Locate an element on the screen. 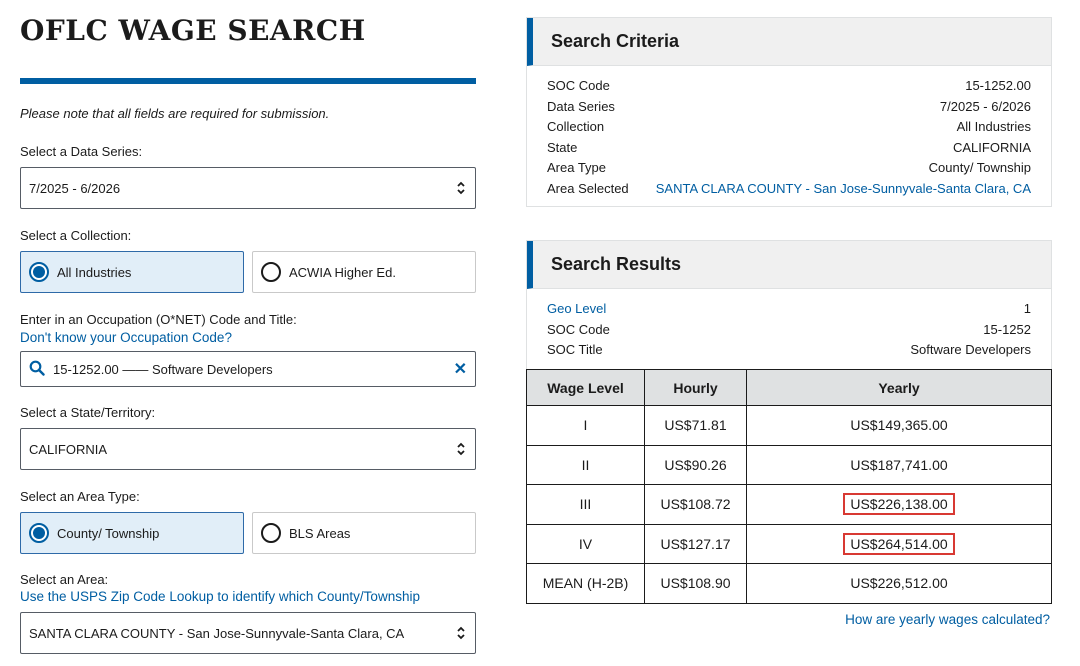  criteria-row: SOC Code 15-1252.00 is located at coordinates (789, 85).